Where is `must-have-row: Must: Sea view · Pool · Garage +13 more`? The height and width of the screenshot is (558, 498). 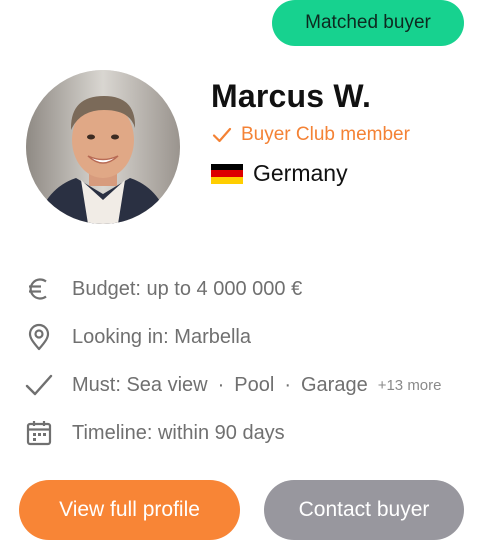 must-have-row: Must: Sea view · Pool · Garage +13 more is located at coordinates (233, 385).